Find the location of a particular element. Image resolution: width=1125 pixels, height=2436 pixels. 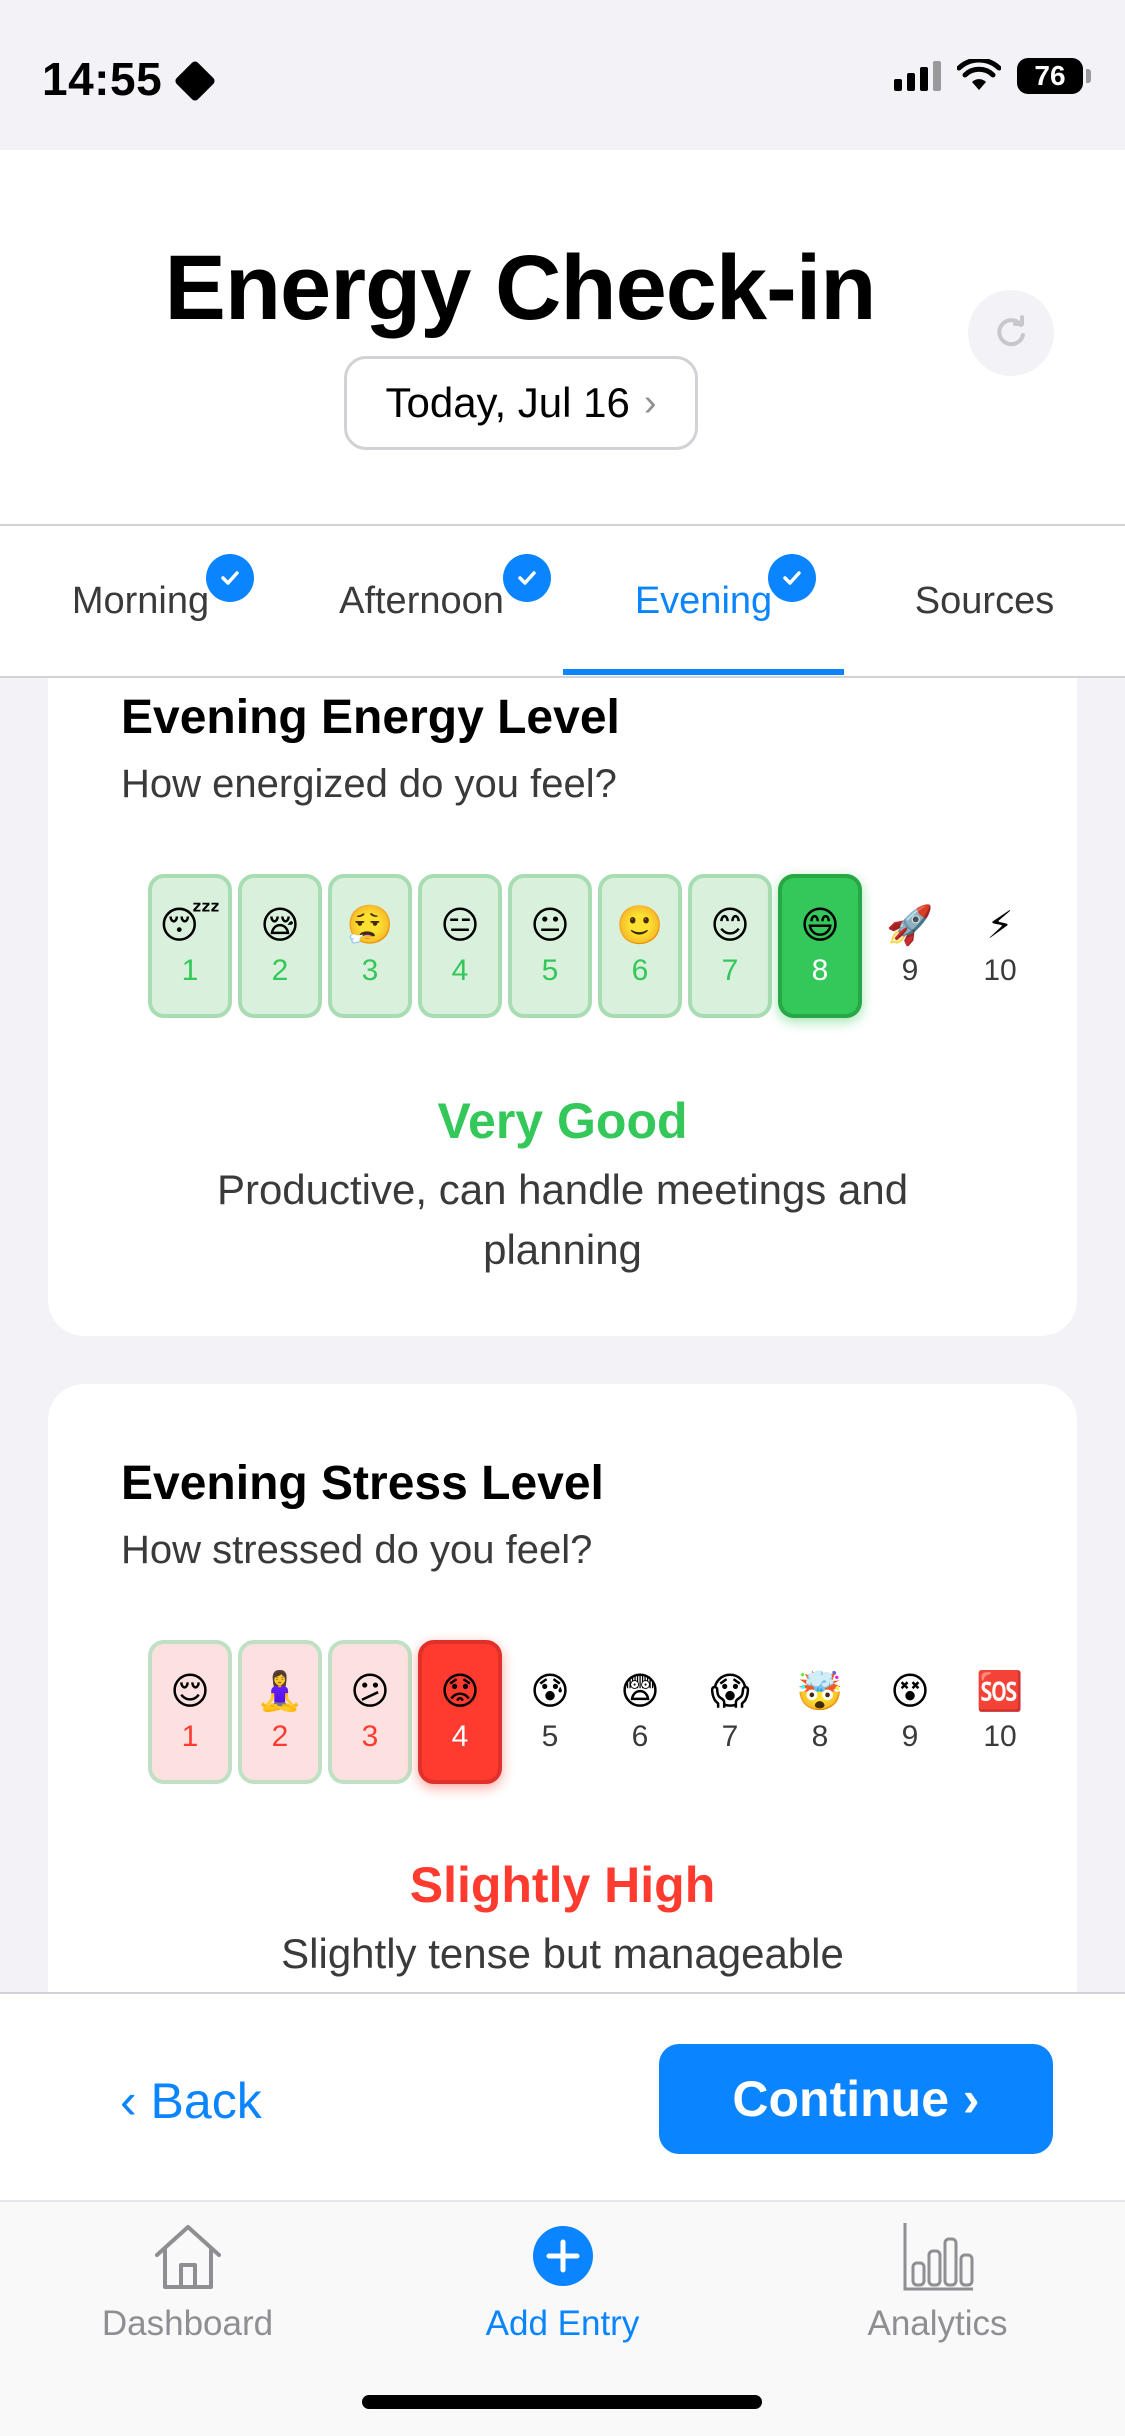

stress-option-2: 🧘‍♀️ 2 is located at coordinates (280, 1712).